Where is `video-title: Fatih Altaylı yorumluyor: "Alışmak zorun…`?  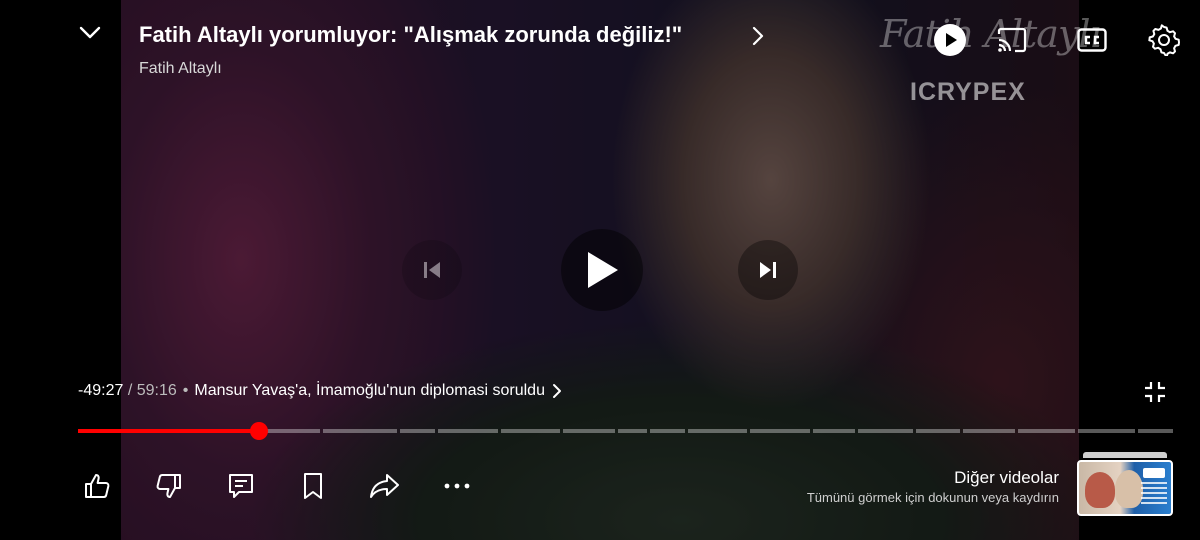
video-title: Fatih Altaylı yorumluyor: "Alışmak zorun… is located at coordinates (410, 35).